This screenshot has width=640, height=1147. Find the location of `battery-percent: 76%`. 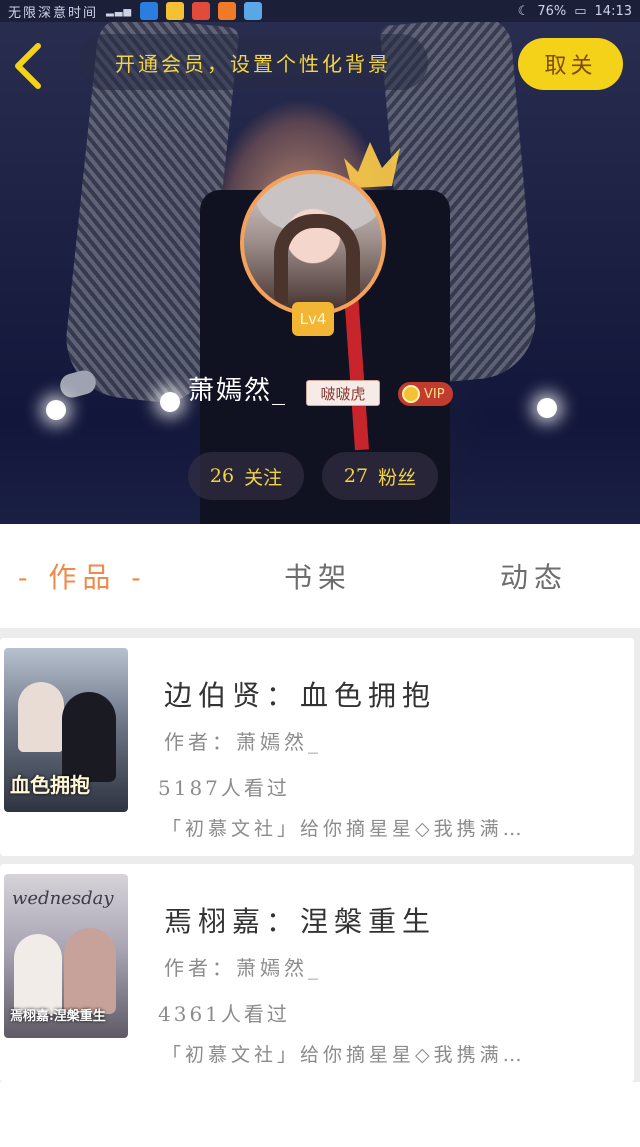

battery-percent: 76% is located at coordinates (552, 11).